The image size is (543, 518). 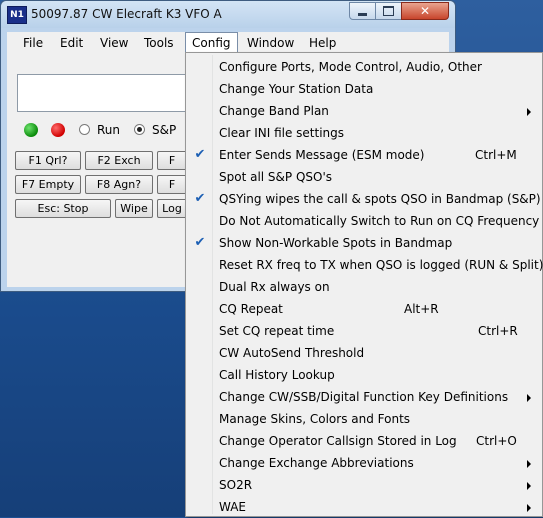 What do you see at coordinates (276, 177) in the screenshot?
I see `config-menu-item-label: Spot all S&P QSO's` at bounding box center [276, 177].